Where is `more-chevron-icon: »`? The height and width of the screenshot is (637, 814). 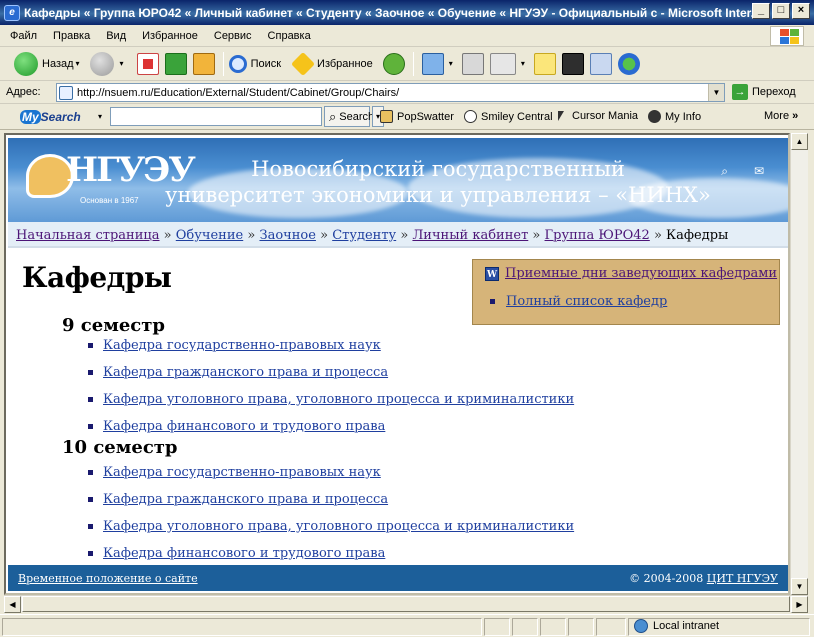 more-chevron-icon: » is located at coordinates (795, 116).